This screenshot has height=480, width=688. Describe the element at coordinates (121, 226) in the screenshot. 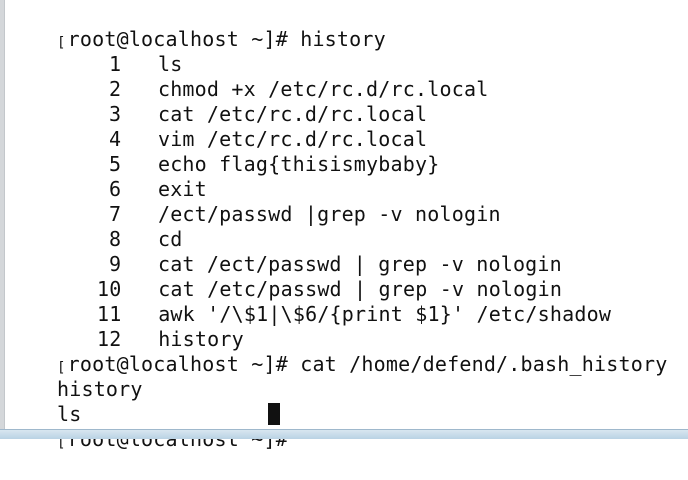

I see `history-line: 8 cd` at that location.